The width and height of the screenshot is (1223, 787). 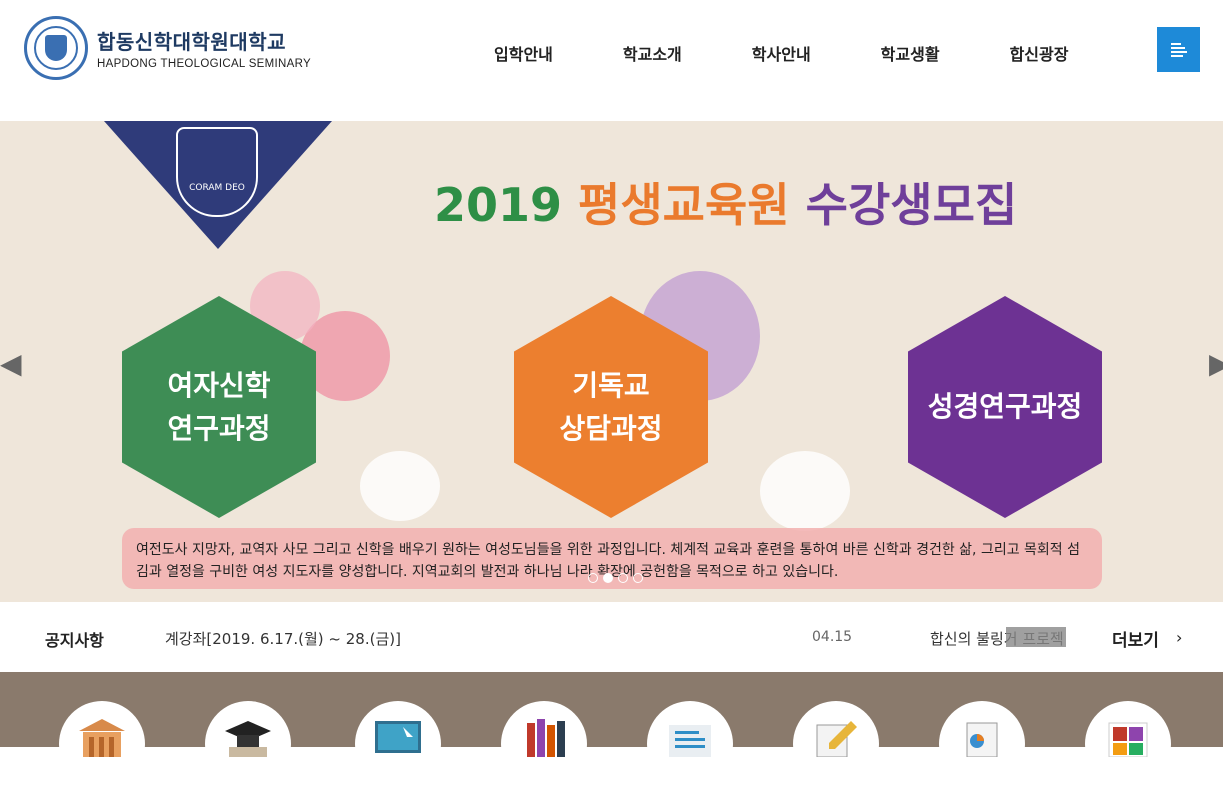 What do you see at coordinates (56, 48) in the screenshot?
I see `seal-icon` at bounding box center [56, 48].